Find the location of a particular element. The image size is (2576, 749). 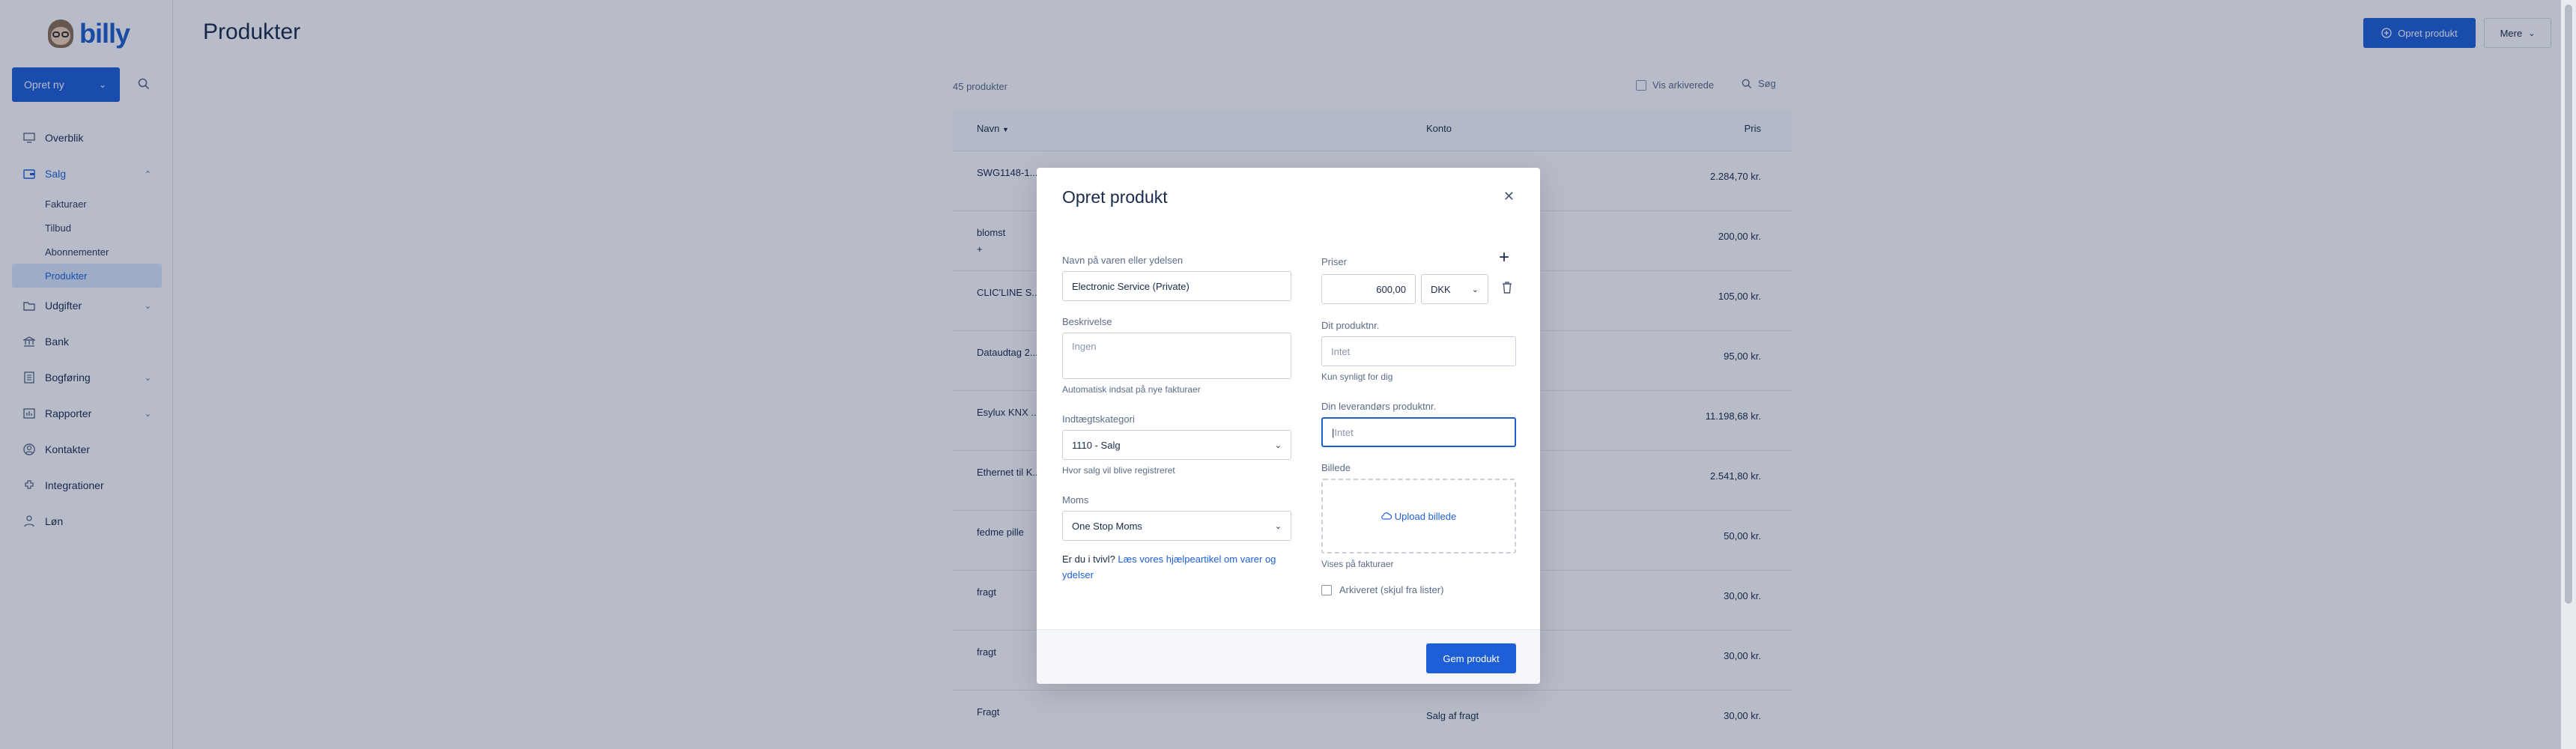

close-icon: ✕ is located at coordinates (1509, 196).